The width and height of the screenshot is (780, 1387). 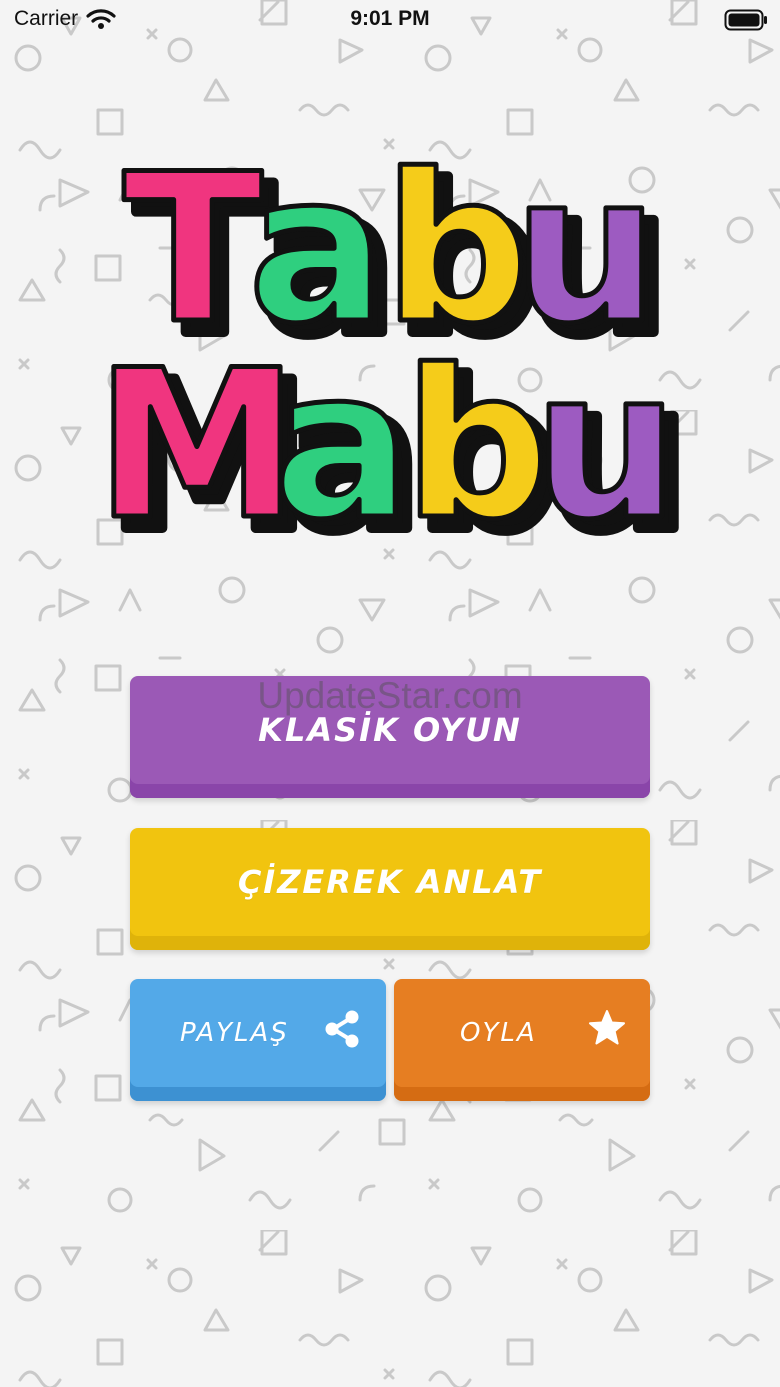 What do you see at coordinates (234, 1033) in the screenshot?
I see `share-label: PAYLAŞ` at bounding box center [234, 1033].